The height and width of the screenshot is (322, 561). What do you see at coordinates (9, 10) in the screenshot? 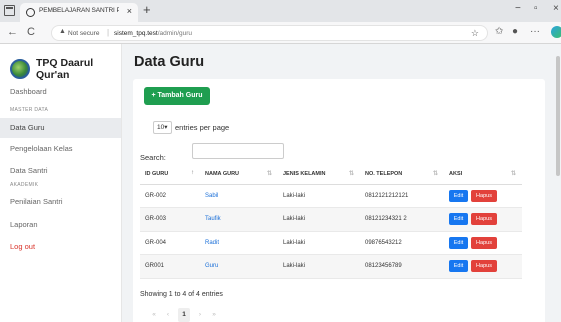
I see `tab-actions-icon` at bounding box center [9, 10].